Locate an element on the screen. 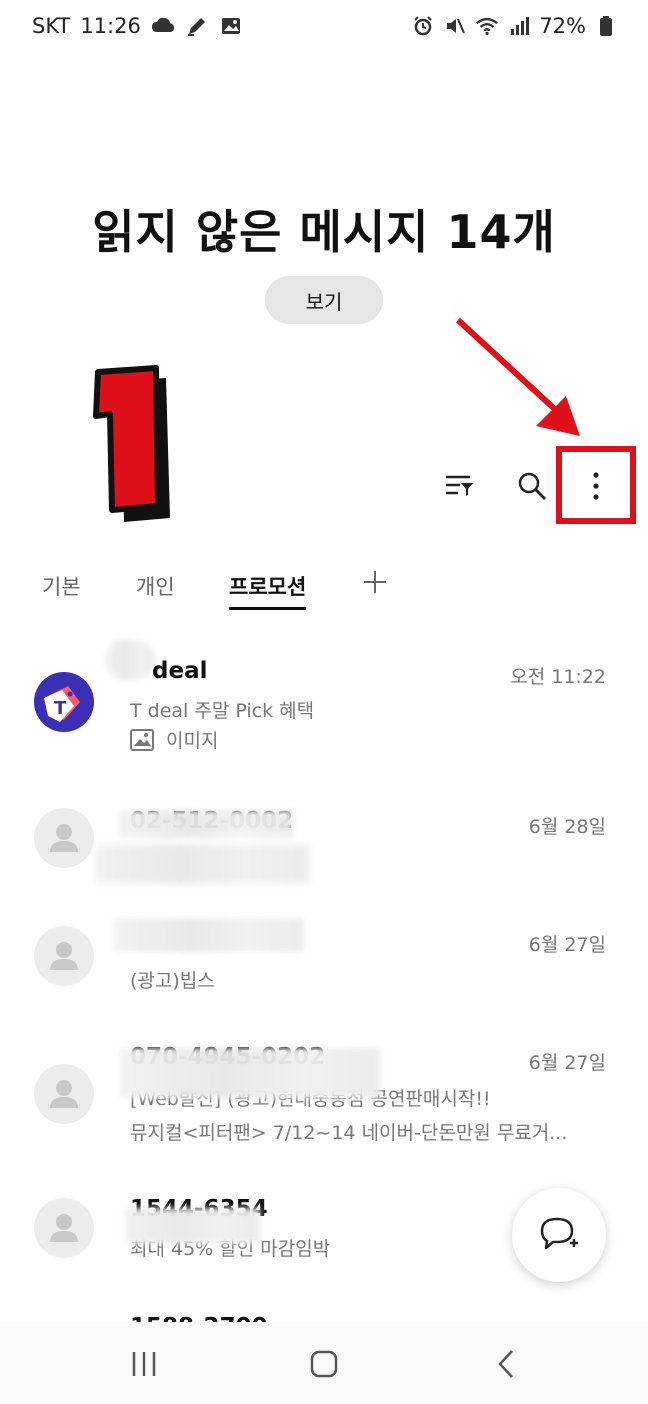 This screenshot has height=1404, width=648. plus-icon is located at coordinates (375, 582).